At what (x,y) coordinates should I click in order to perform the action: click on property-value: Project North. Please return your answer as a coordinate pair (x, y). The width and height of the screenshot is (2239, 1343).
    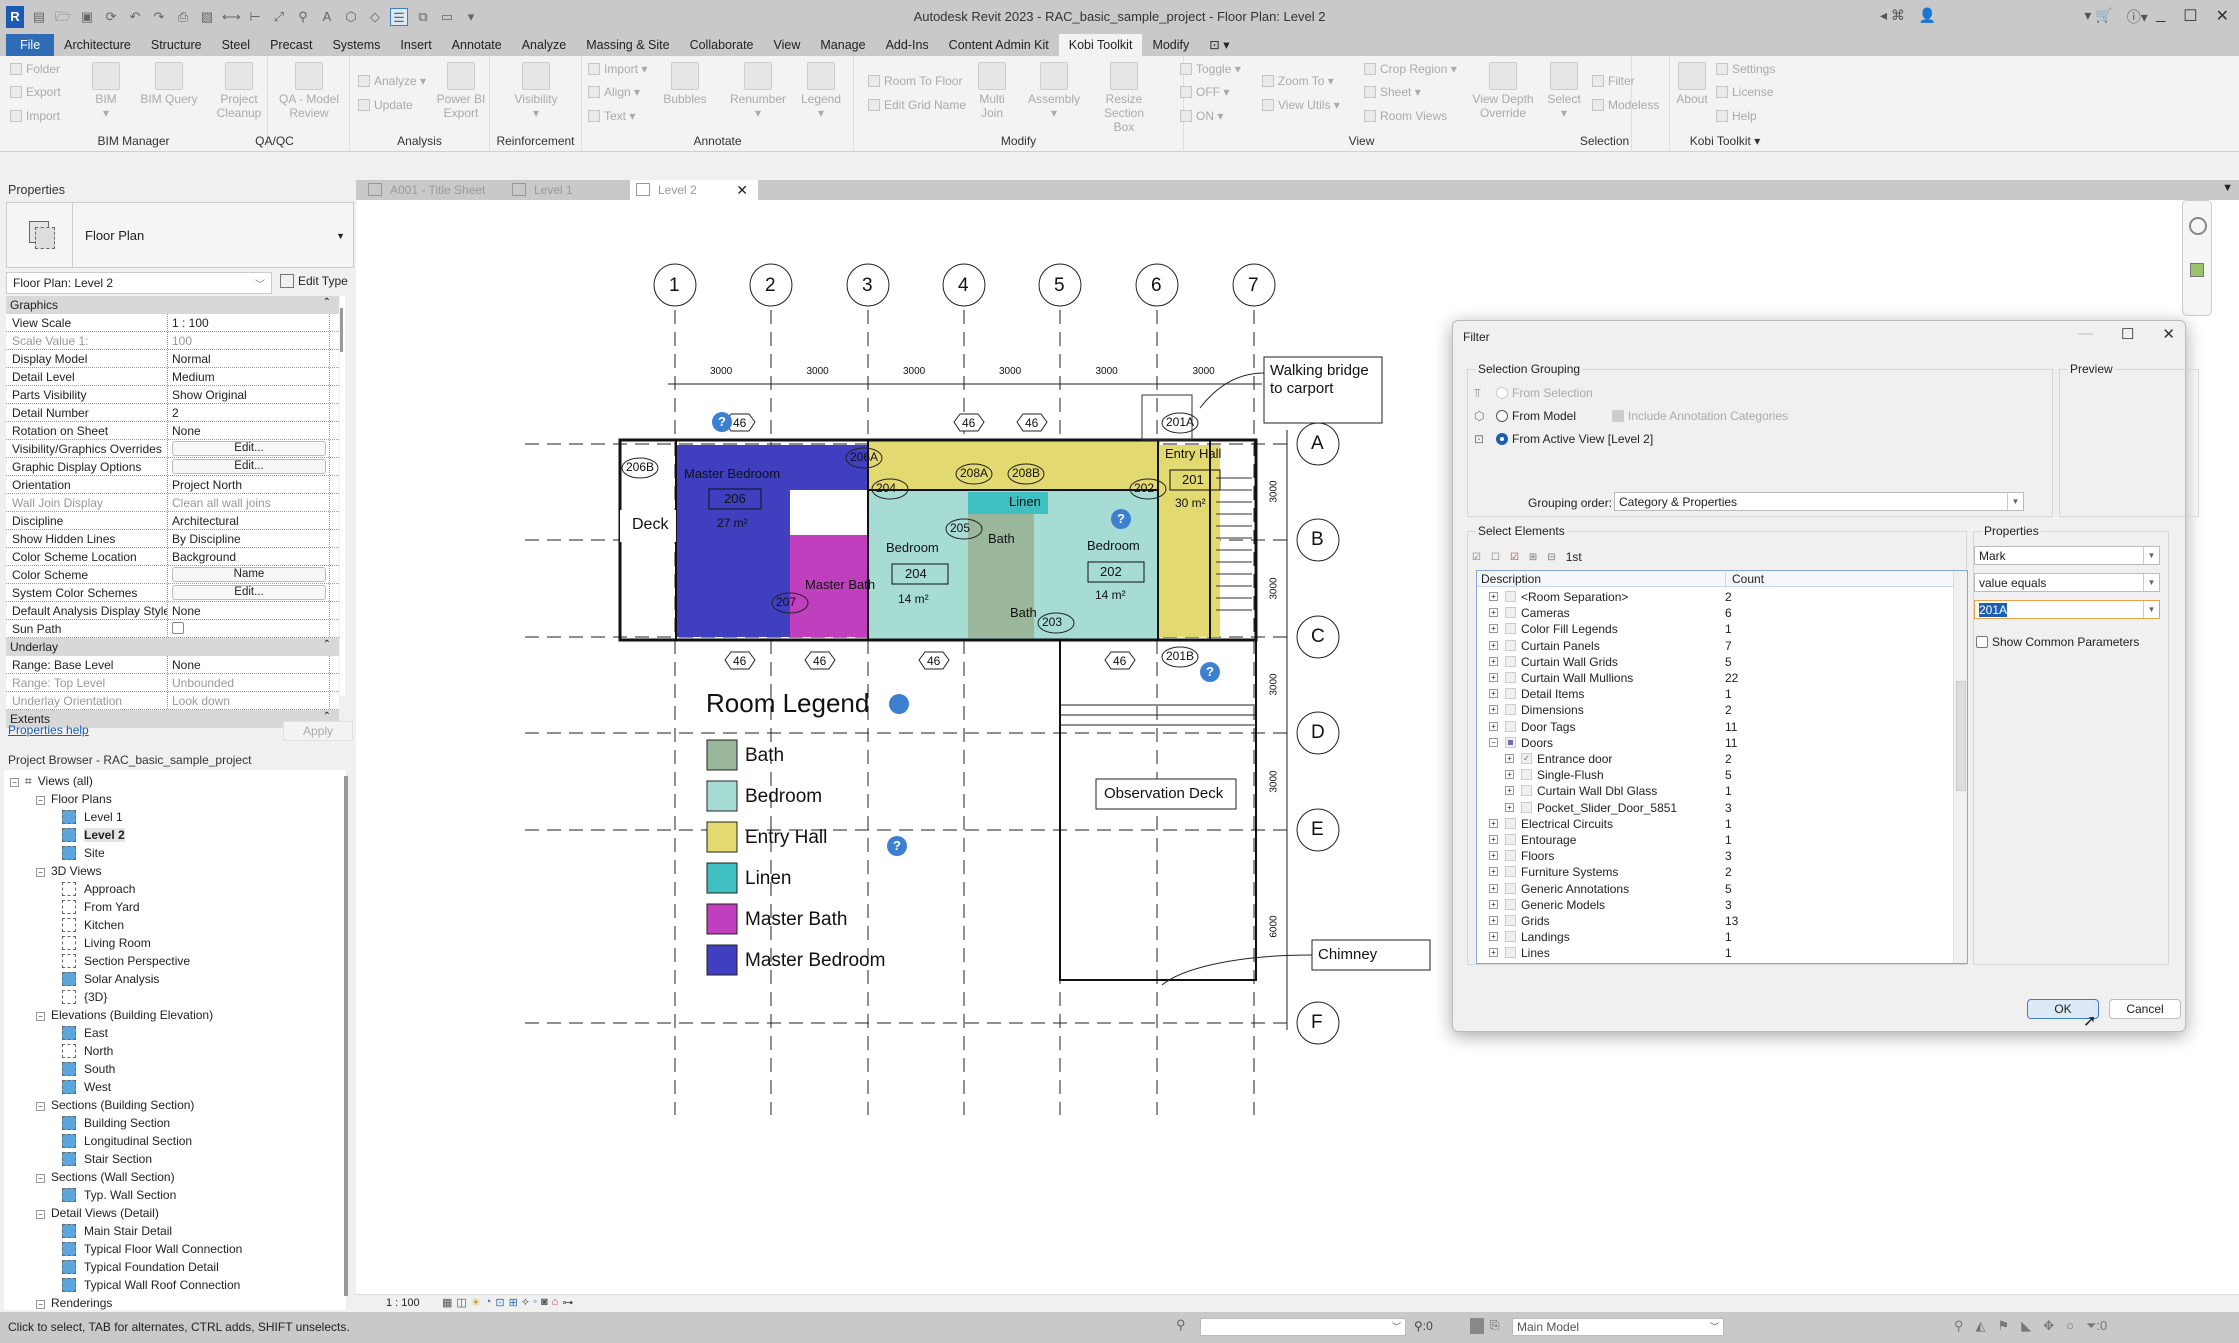
    Looking at the image, I should click on (249, 484).